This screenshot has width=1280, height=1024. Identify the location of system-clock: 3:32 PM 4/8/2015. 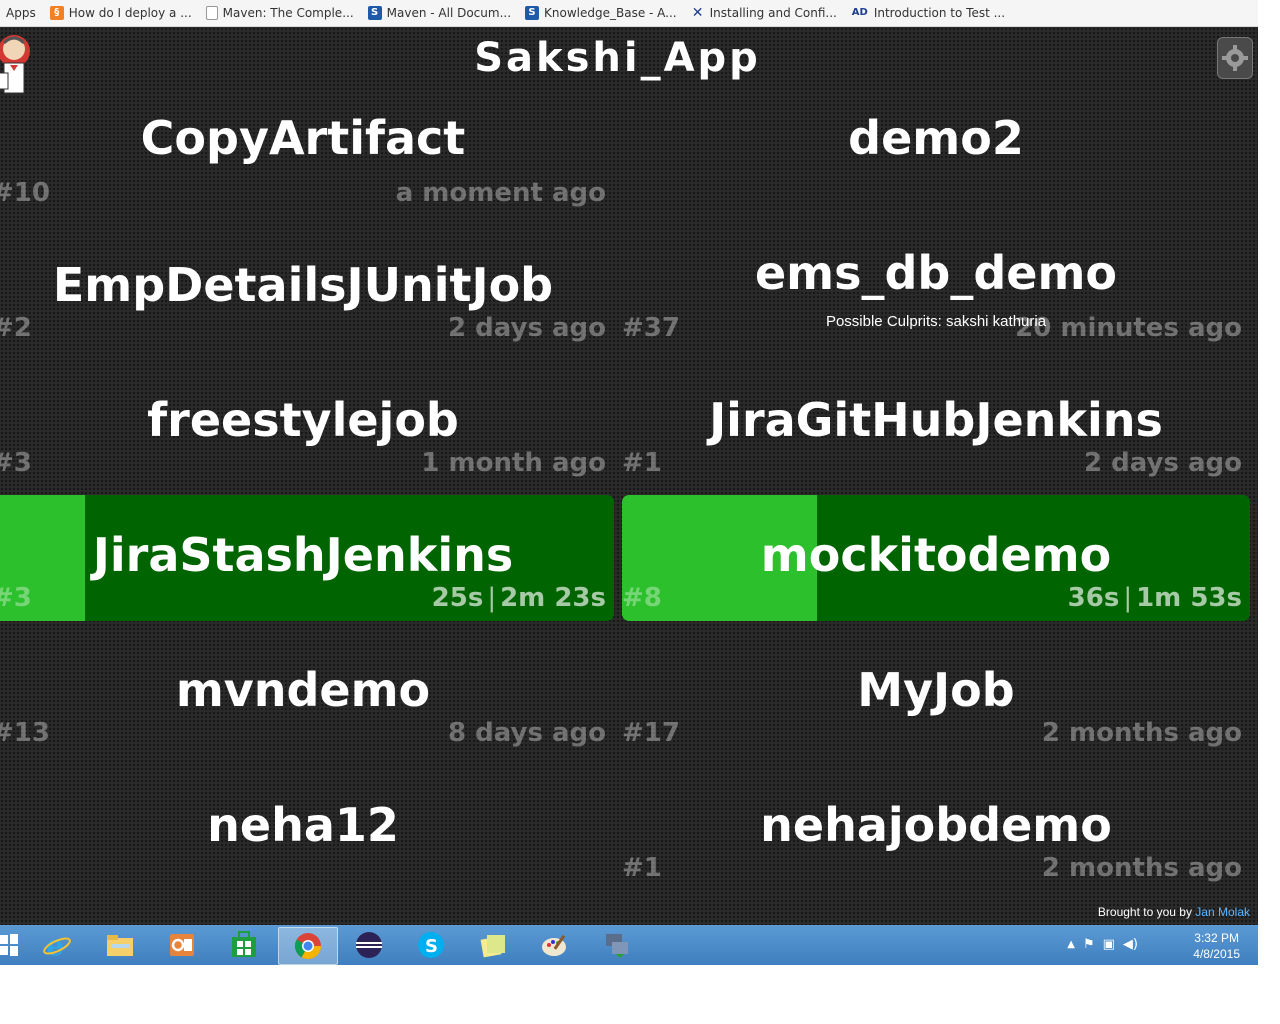
(1216, 946).